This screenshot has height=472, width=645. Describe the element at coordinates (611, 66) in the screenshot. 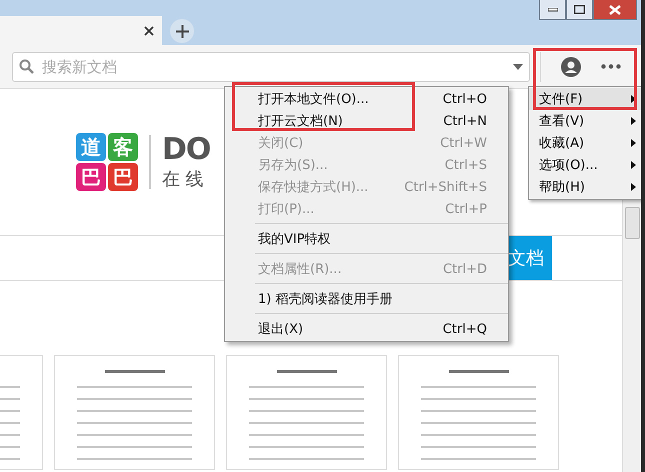

I see `more-icon` at that location.